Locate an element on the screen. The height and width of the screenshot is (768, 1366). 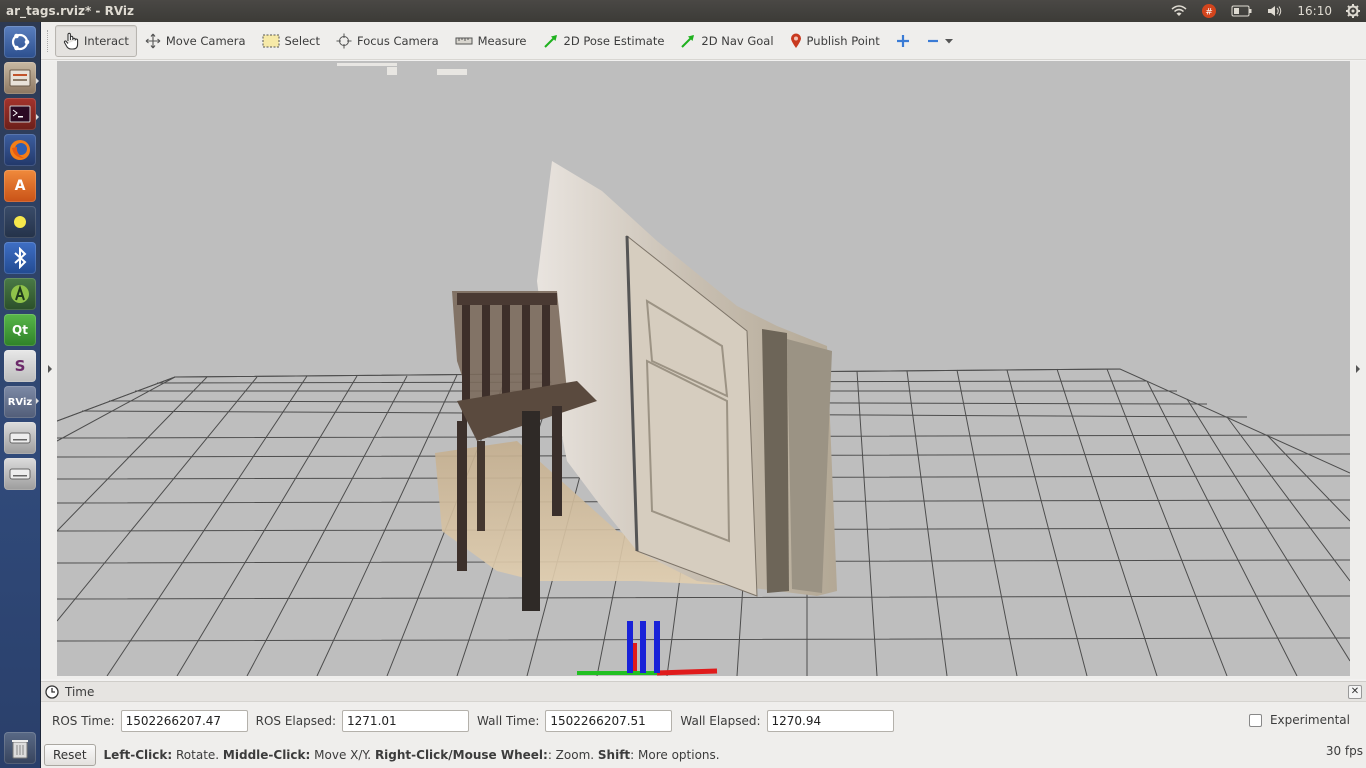
middle-click-key: Middle-Click: is located at coordinates (266, 754).